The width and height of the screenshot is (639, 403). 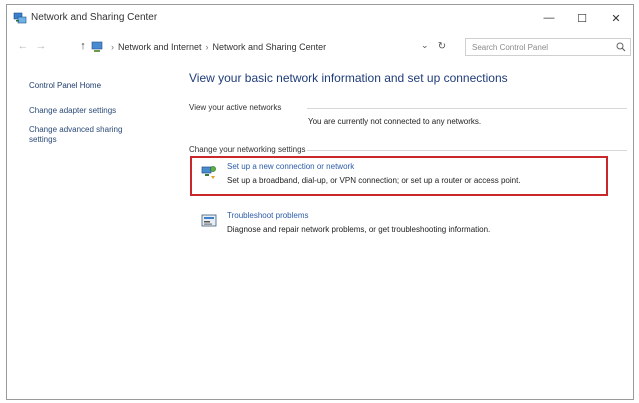 What do you see at coordinates (510, 47) in the screenshot?
I see `search-placeholder: Search Control Panel` at bounding box center [510, 47].